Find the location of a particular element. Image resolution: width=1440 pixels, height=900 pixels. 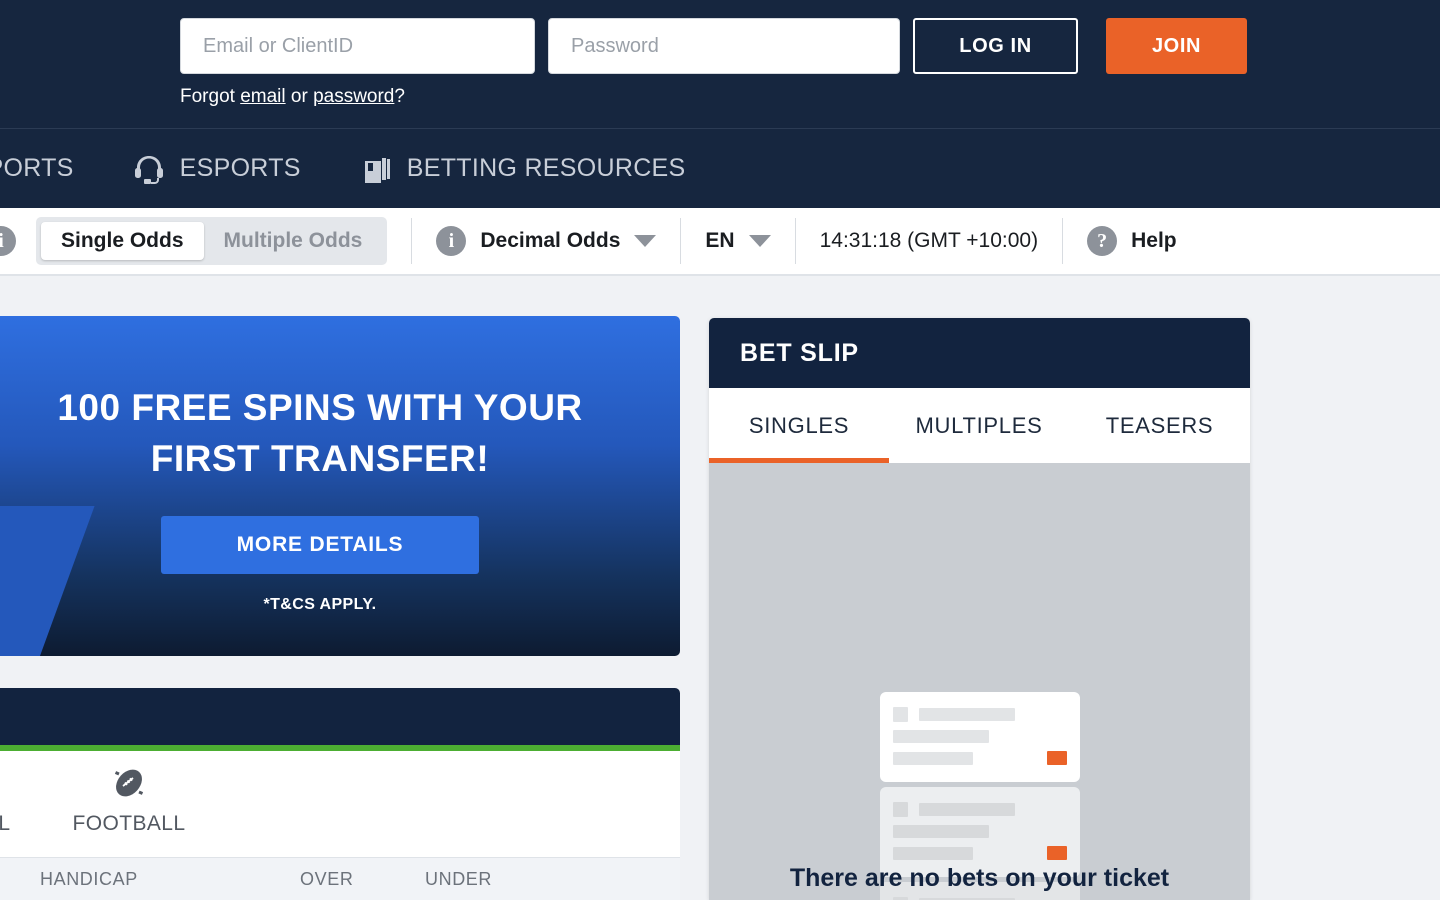

password-field is located at coordinates (724, 46).